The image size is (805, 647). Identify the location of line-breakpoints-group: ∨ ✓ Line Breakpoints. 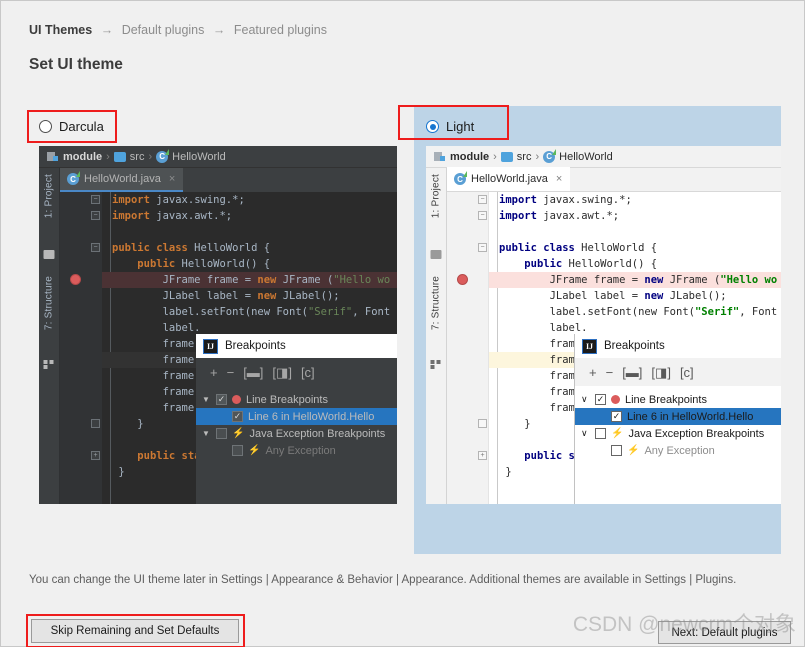
(678, 399).